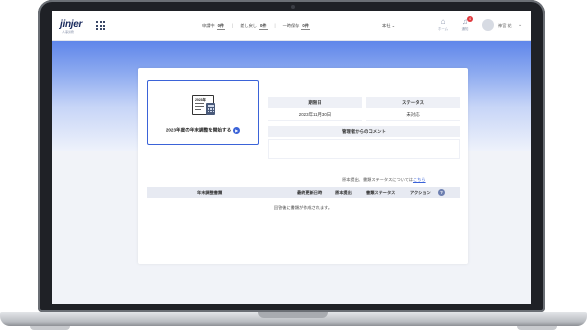 The image size is (587, 333). What do you see at coordinates (100, 25) in the screenshot?
I see `apps-grid-icon` at bounding box center [100, 25].